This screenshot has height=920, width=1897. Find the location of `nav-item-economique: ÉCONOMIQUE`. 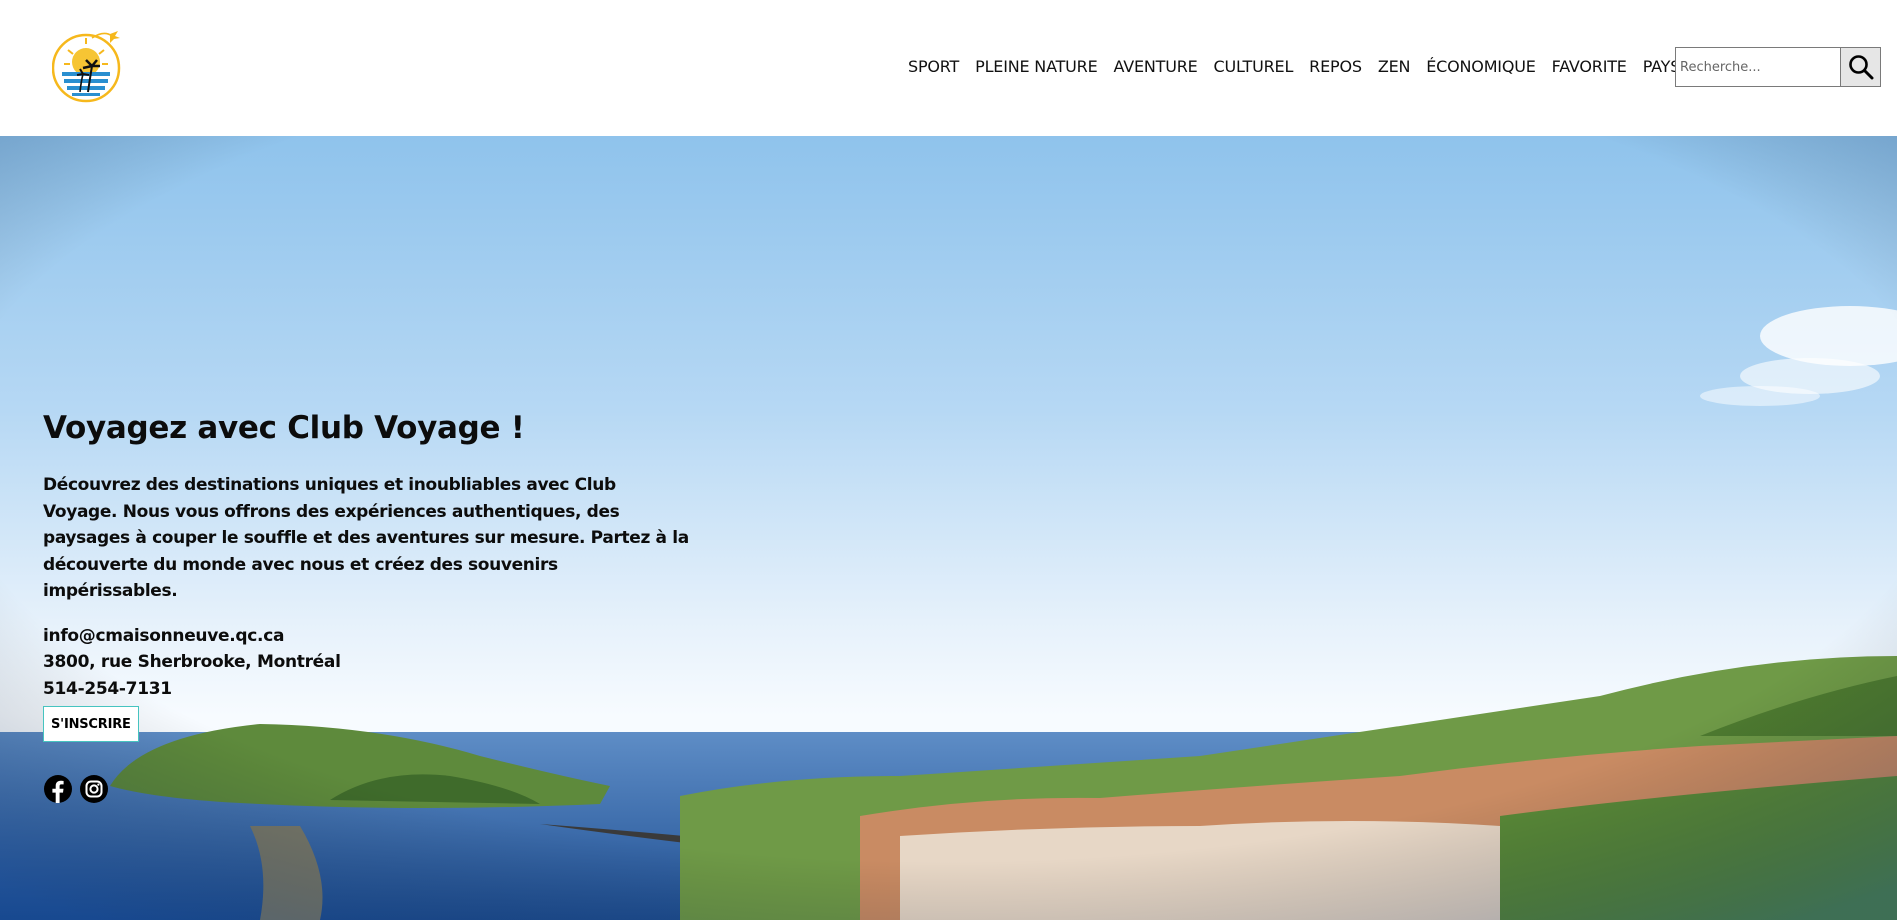

nav-item-economique: ÉCONOMIQUE is located at coordinates (1480, 67).